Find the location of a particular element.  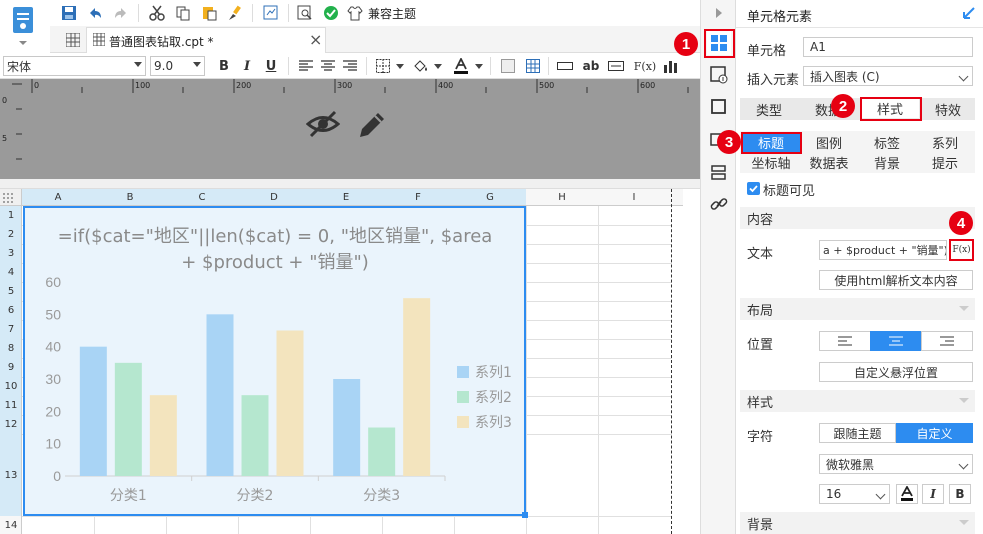

hyperlink-icon is located at coordinates (719, 204).